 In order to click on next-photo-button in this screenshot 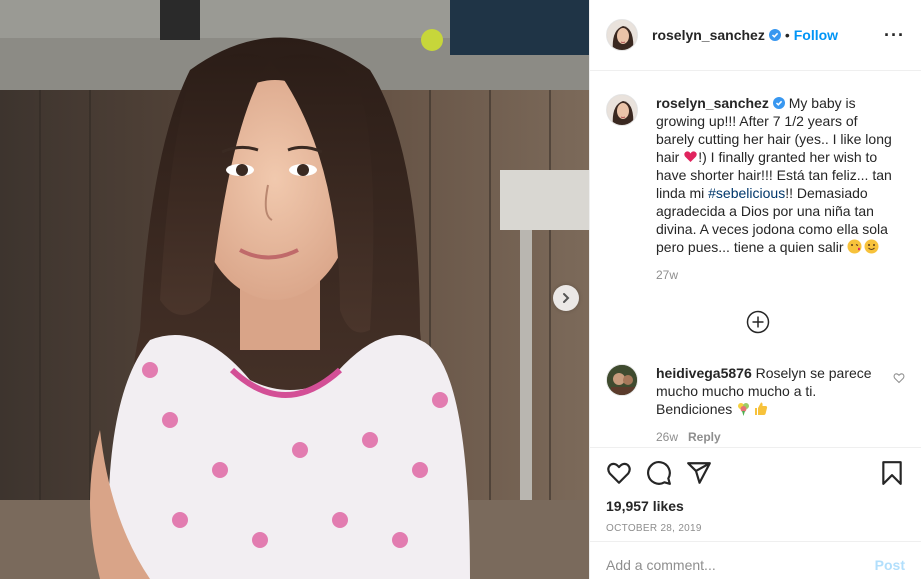, I will do `click(566, 298)`.